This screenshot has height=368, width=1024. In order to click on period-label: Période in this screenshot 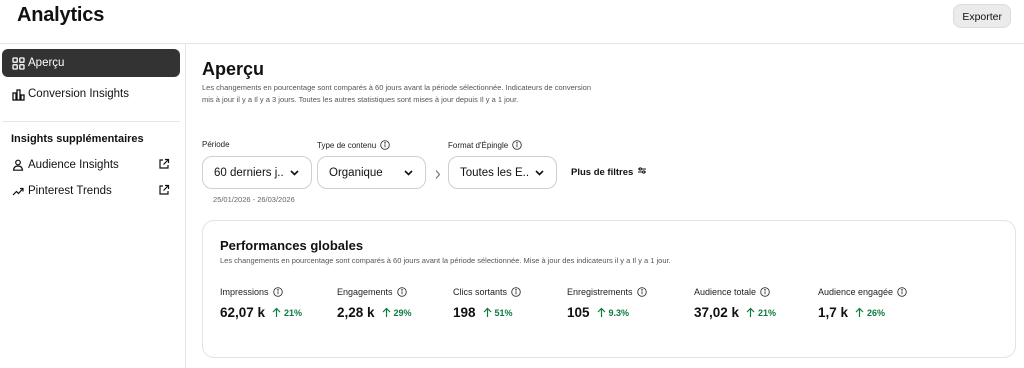, I will do `click(216, 144)`.